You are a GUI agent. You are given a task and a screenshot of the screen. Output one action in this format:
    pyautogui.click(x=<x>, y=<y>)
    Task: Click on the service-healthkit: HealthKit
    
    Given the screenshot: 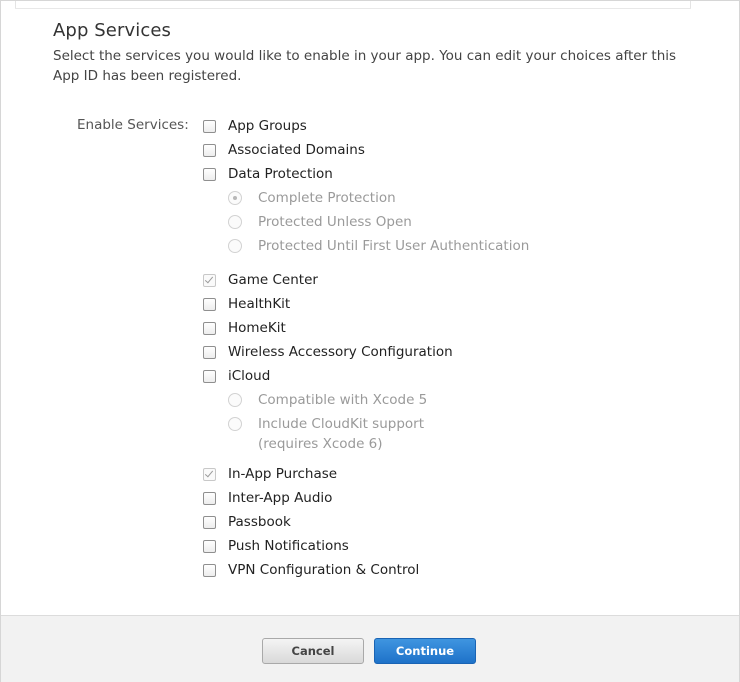 What is the action you would take?
    pyautogui.click(x=246, y=304)
    